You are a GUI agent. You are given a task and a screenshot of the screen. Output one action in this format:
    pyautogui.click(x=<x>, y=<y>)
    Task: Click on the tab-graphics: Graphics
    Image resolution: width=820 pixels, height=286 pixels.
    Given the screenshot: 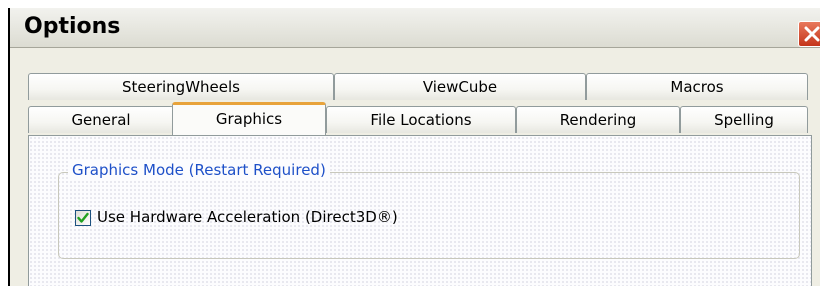 What is the action you would take?
    pyautogui.click(x=249, y=118)
    